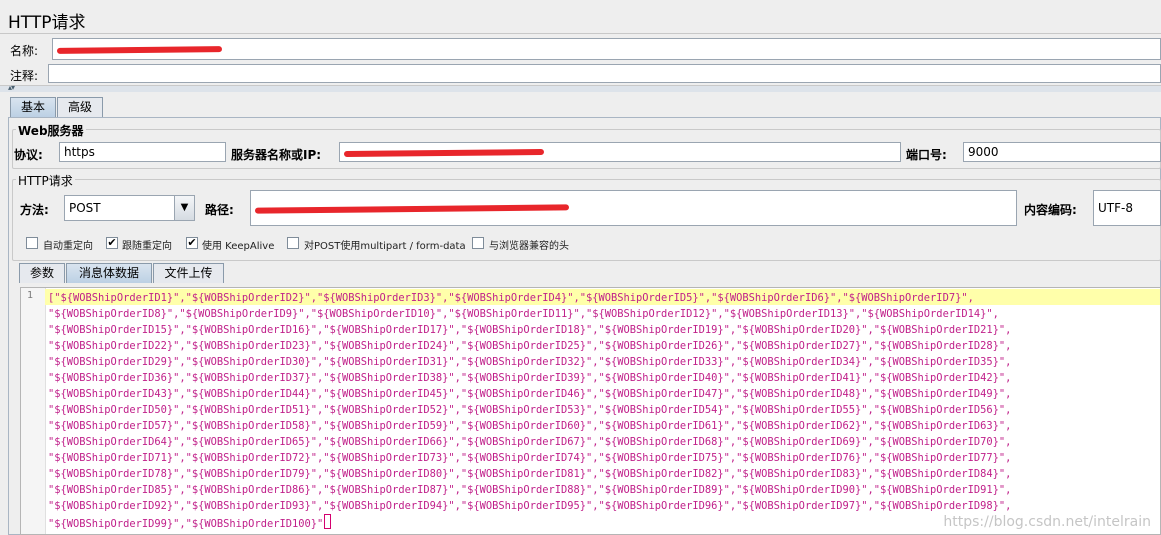 This screenshot has width=1161, height=535. Describe the element at coordinates (42, 273) in the screenshot. I see `tab-parameters: 参数` at that location.